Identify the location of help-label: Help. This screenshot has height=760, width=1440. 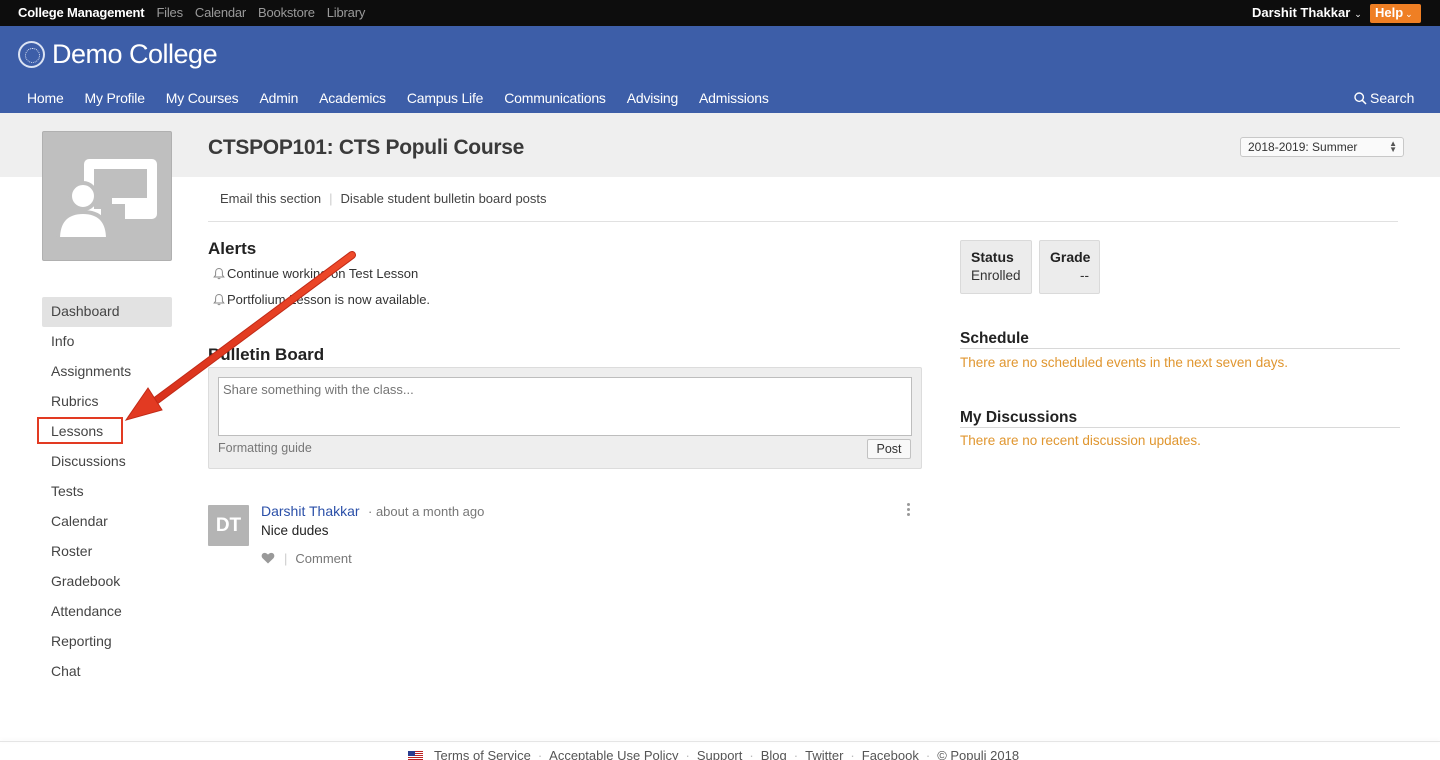
(1389, 12).